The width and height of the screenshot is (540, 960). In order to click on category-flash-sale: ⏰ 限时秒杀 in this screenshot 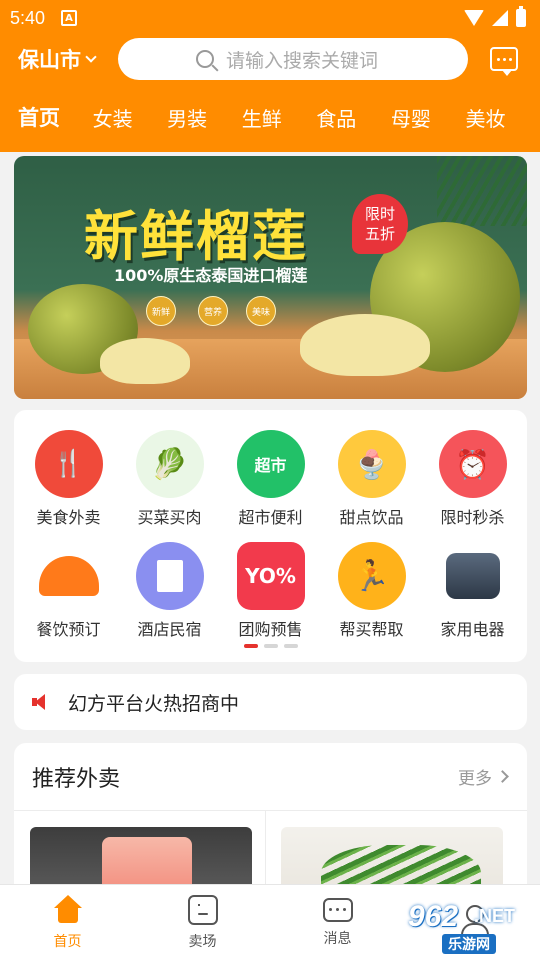, I will do `click(472, 479)`.